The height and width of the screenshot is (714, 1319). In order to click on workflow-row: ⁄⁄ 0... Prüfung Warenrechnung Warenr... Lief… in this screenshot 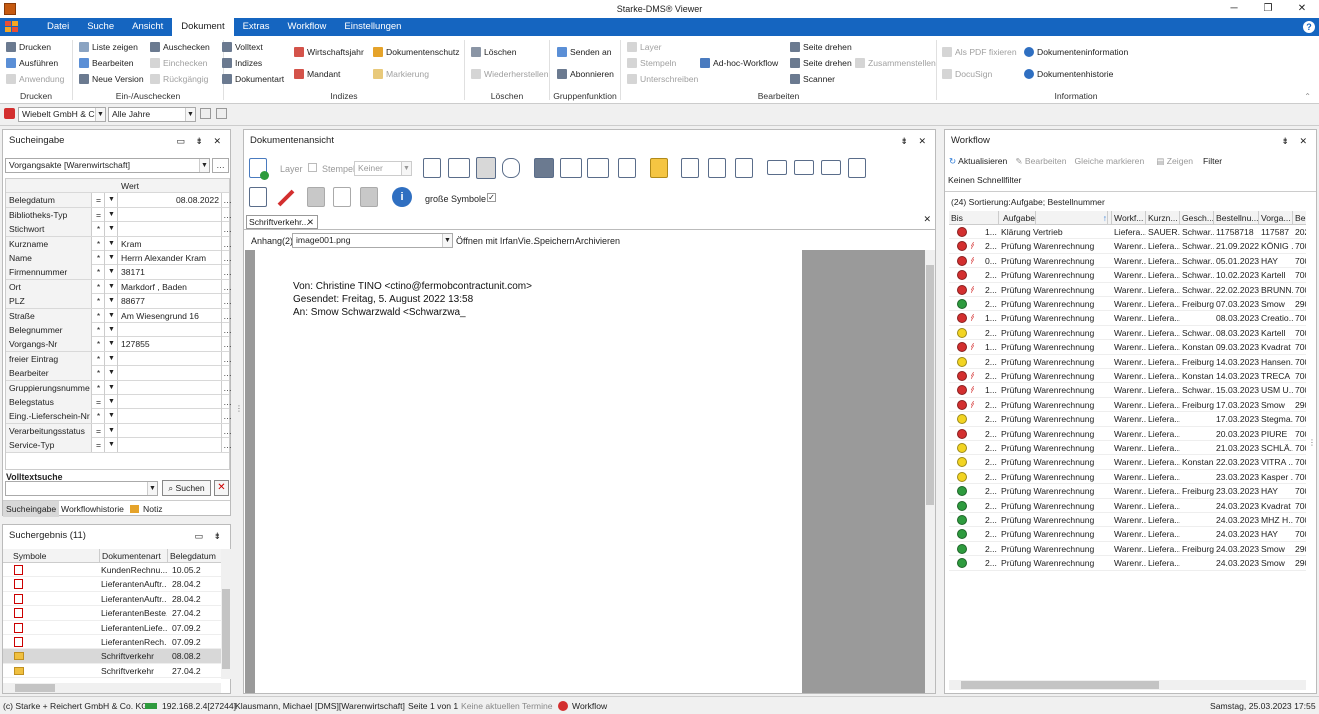, I will do `click(1127, 261)`.